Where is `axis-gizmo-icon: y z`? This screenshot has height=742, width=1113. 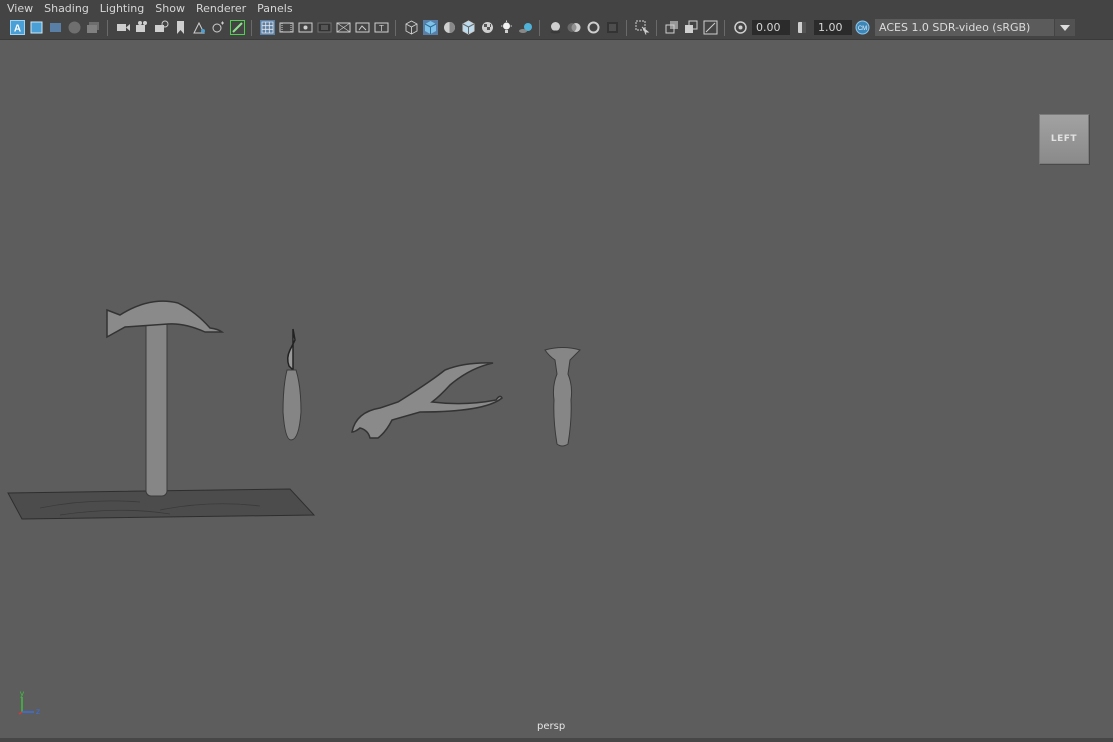
axis-gizmo-icon: y z is located at coordinates (29, 702).